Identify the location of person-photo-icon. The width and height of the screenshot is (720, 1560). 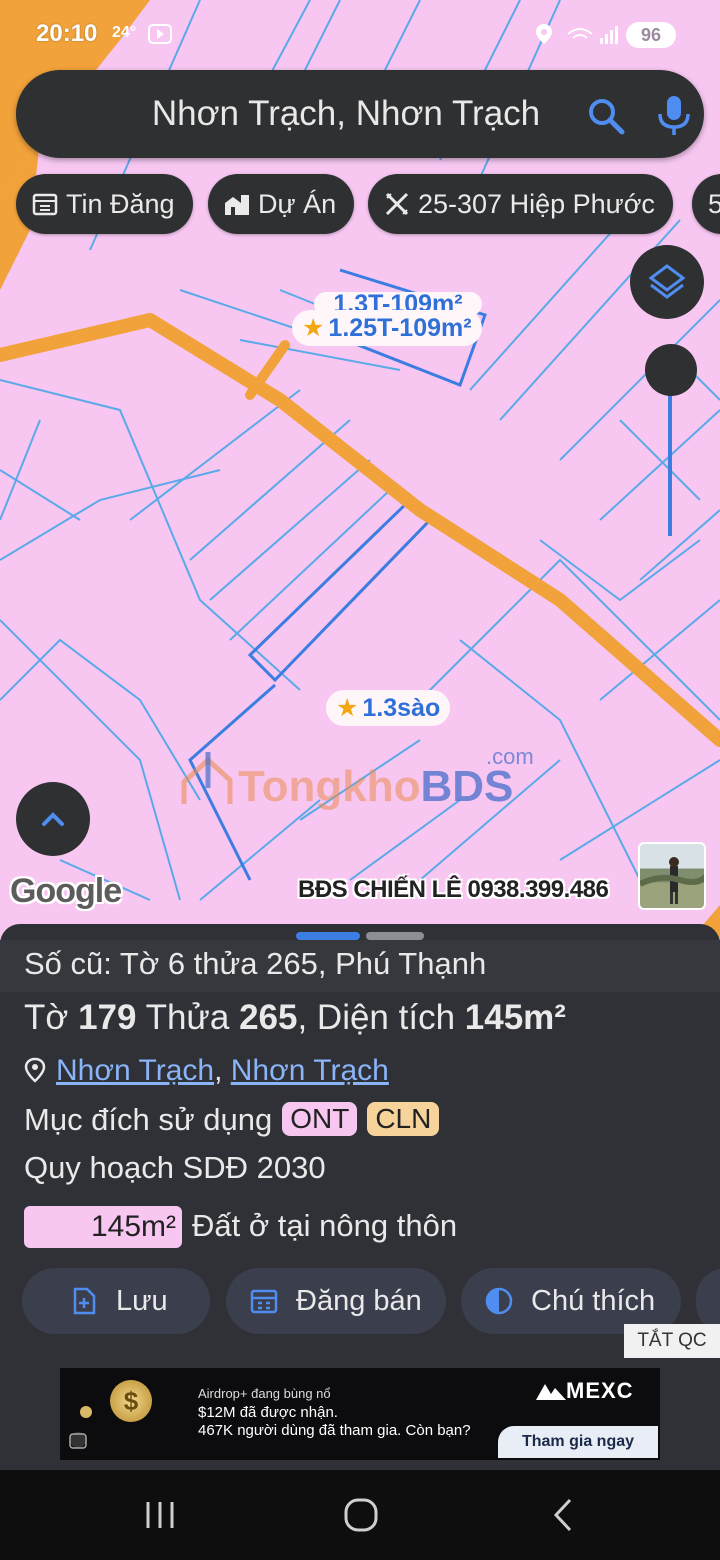
(672, 880).